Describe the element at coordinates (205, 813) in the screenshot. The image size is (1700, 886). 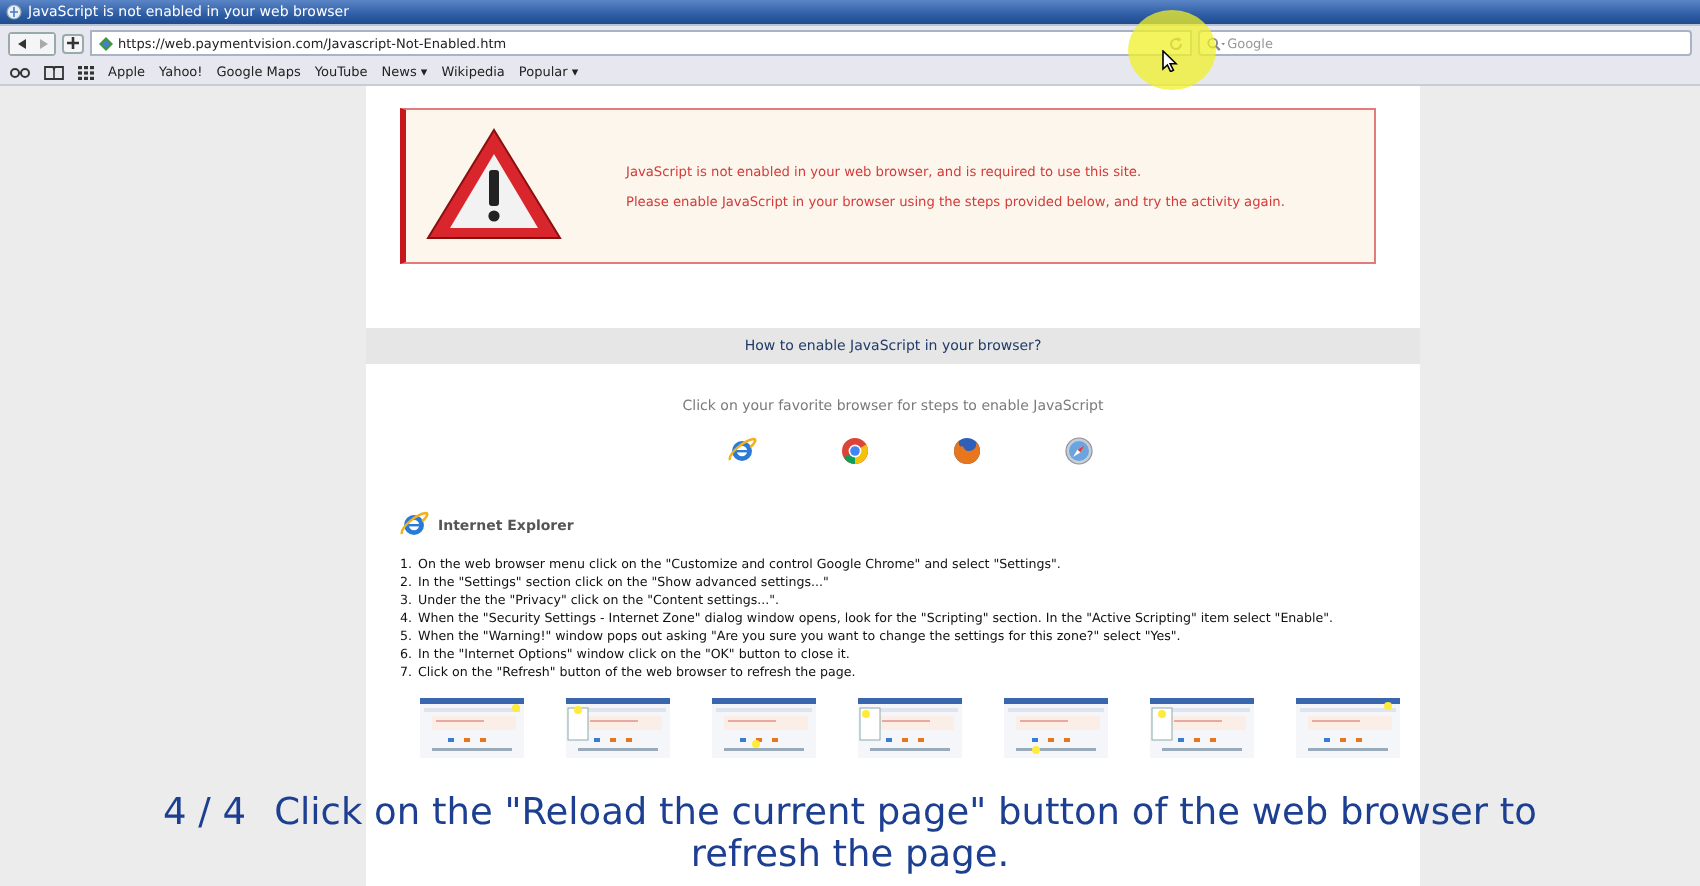
I see `step-counter: 4 / 4` at that location.